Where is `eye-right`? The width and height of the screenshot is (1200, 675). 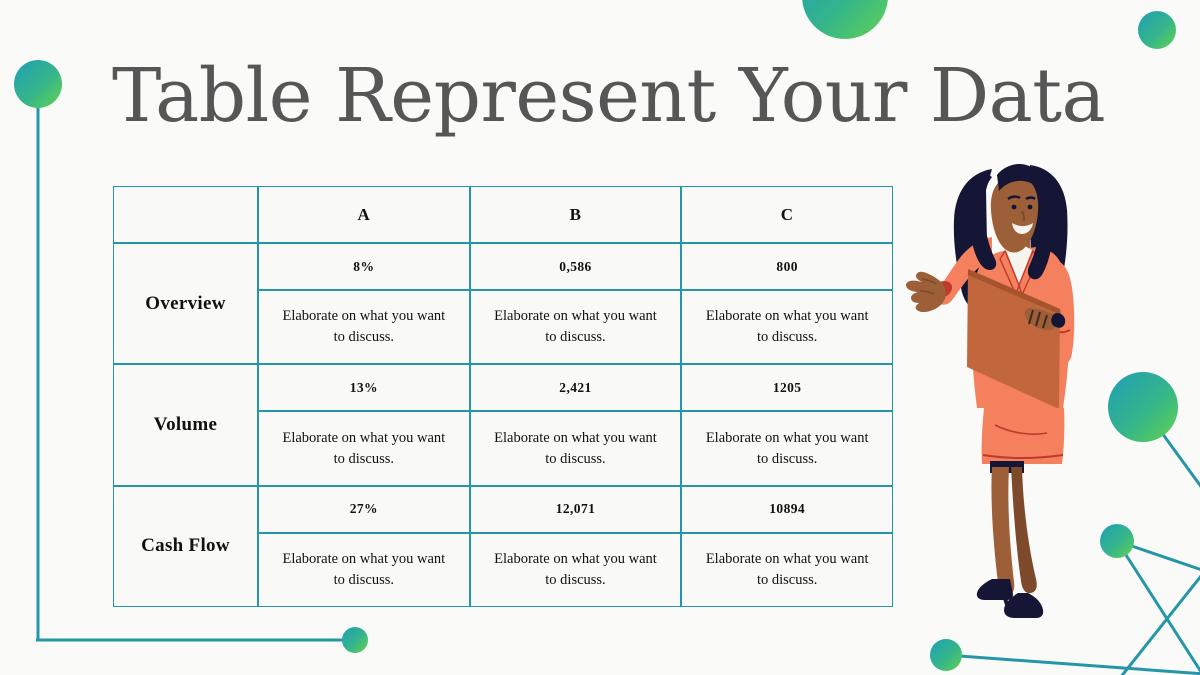
eye-right is located at coordinates (1030, 207).